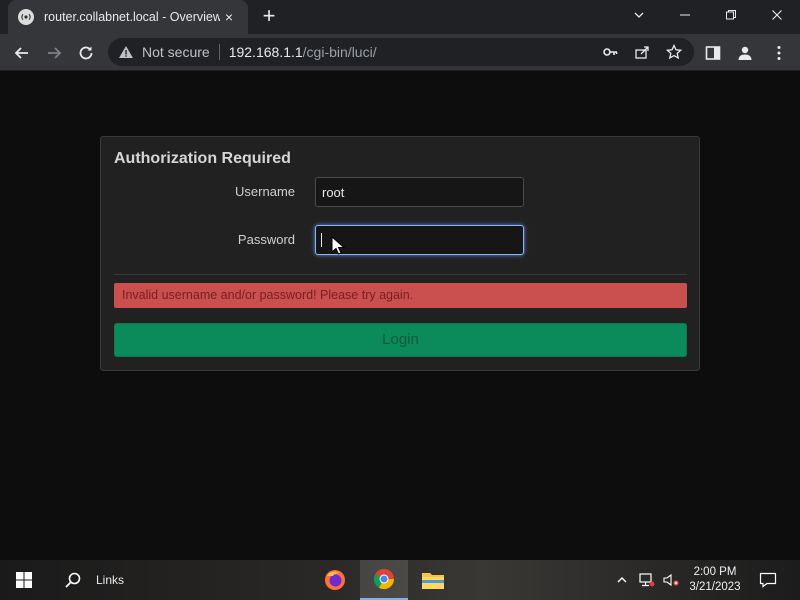 The width and height of the screenshot is (800, 600). I want to click on text-caret, so click(321, 240).